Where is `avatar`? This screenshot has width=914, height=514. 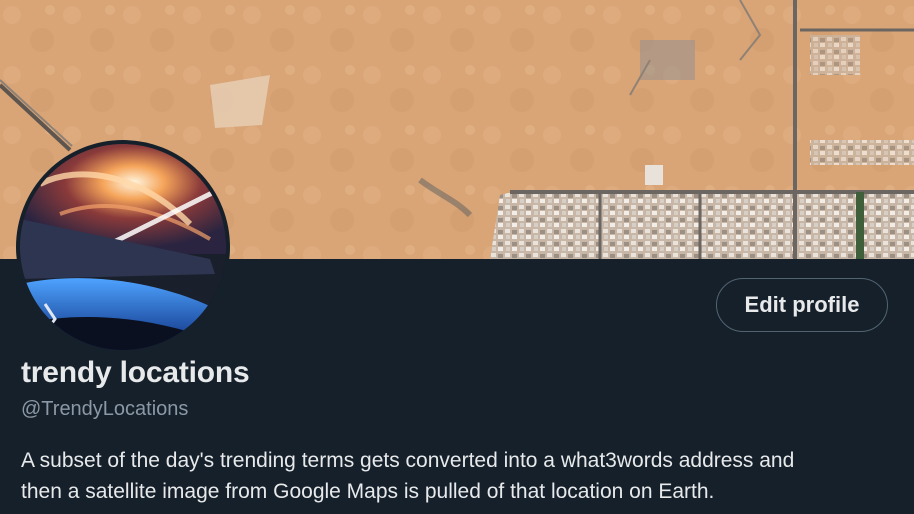 avatar is located at coordinates (123, 247).